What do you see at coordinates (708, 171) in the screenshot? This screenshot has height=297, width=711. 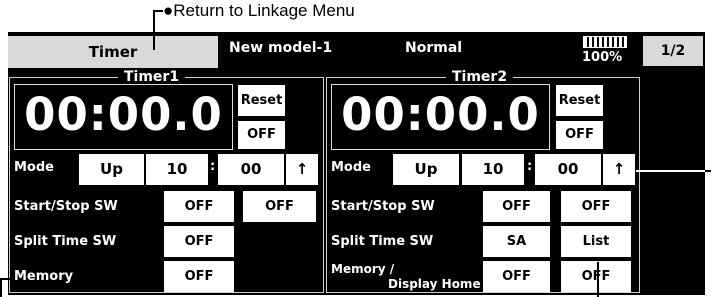 I see `callout-line-right-outside` at bounding box center [708, 171].